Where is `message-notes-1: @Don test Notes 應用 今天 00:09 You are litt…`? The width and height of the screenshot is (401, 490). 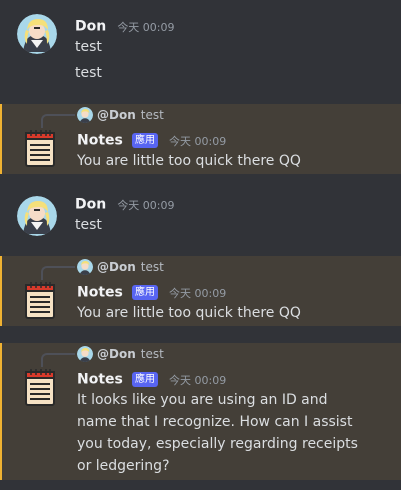 message-notes-1: @Don test Notes 應用 今天 00:09 You are litt… is located at coordinates (200, 139).